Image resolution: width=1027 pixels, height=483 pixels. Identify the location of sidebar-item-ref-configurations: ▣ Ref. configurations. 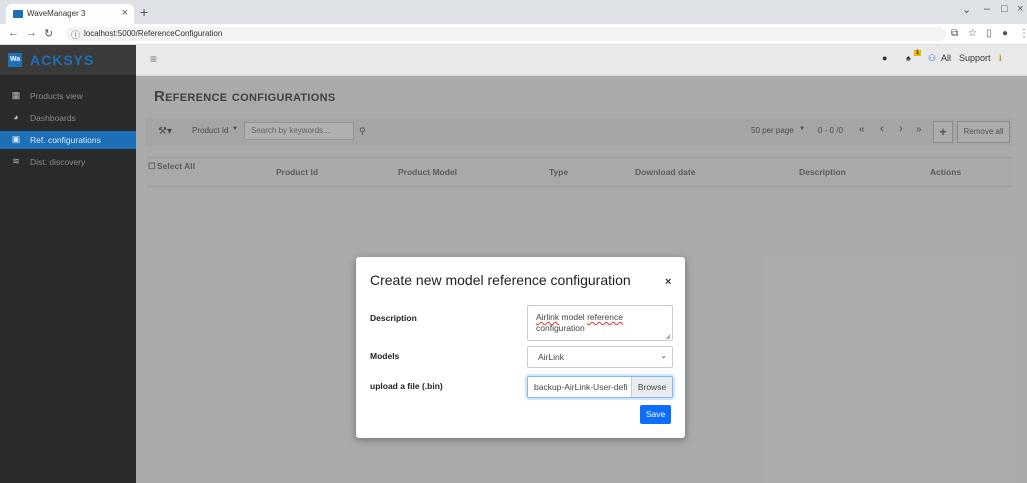
(68, 140).